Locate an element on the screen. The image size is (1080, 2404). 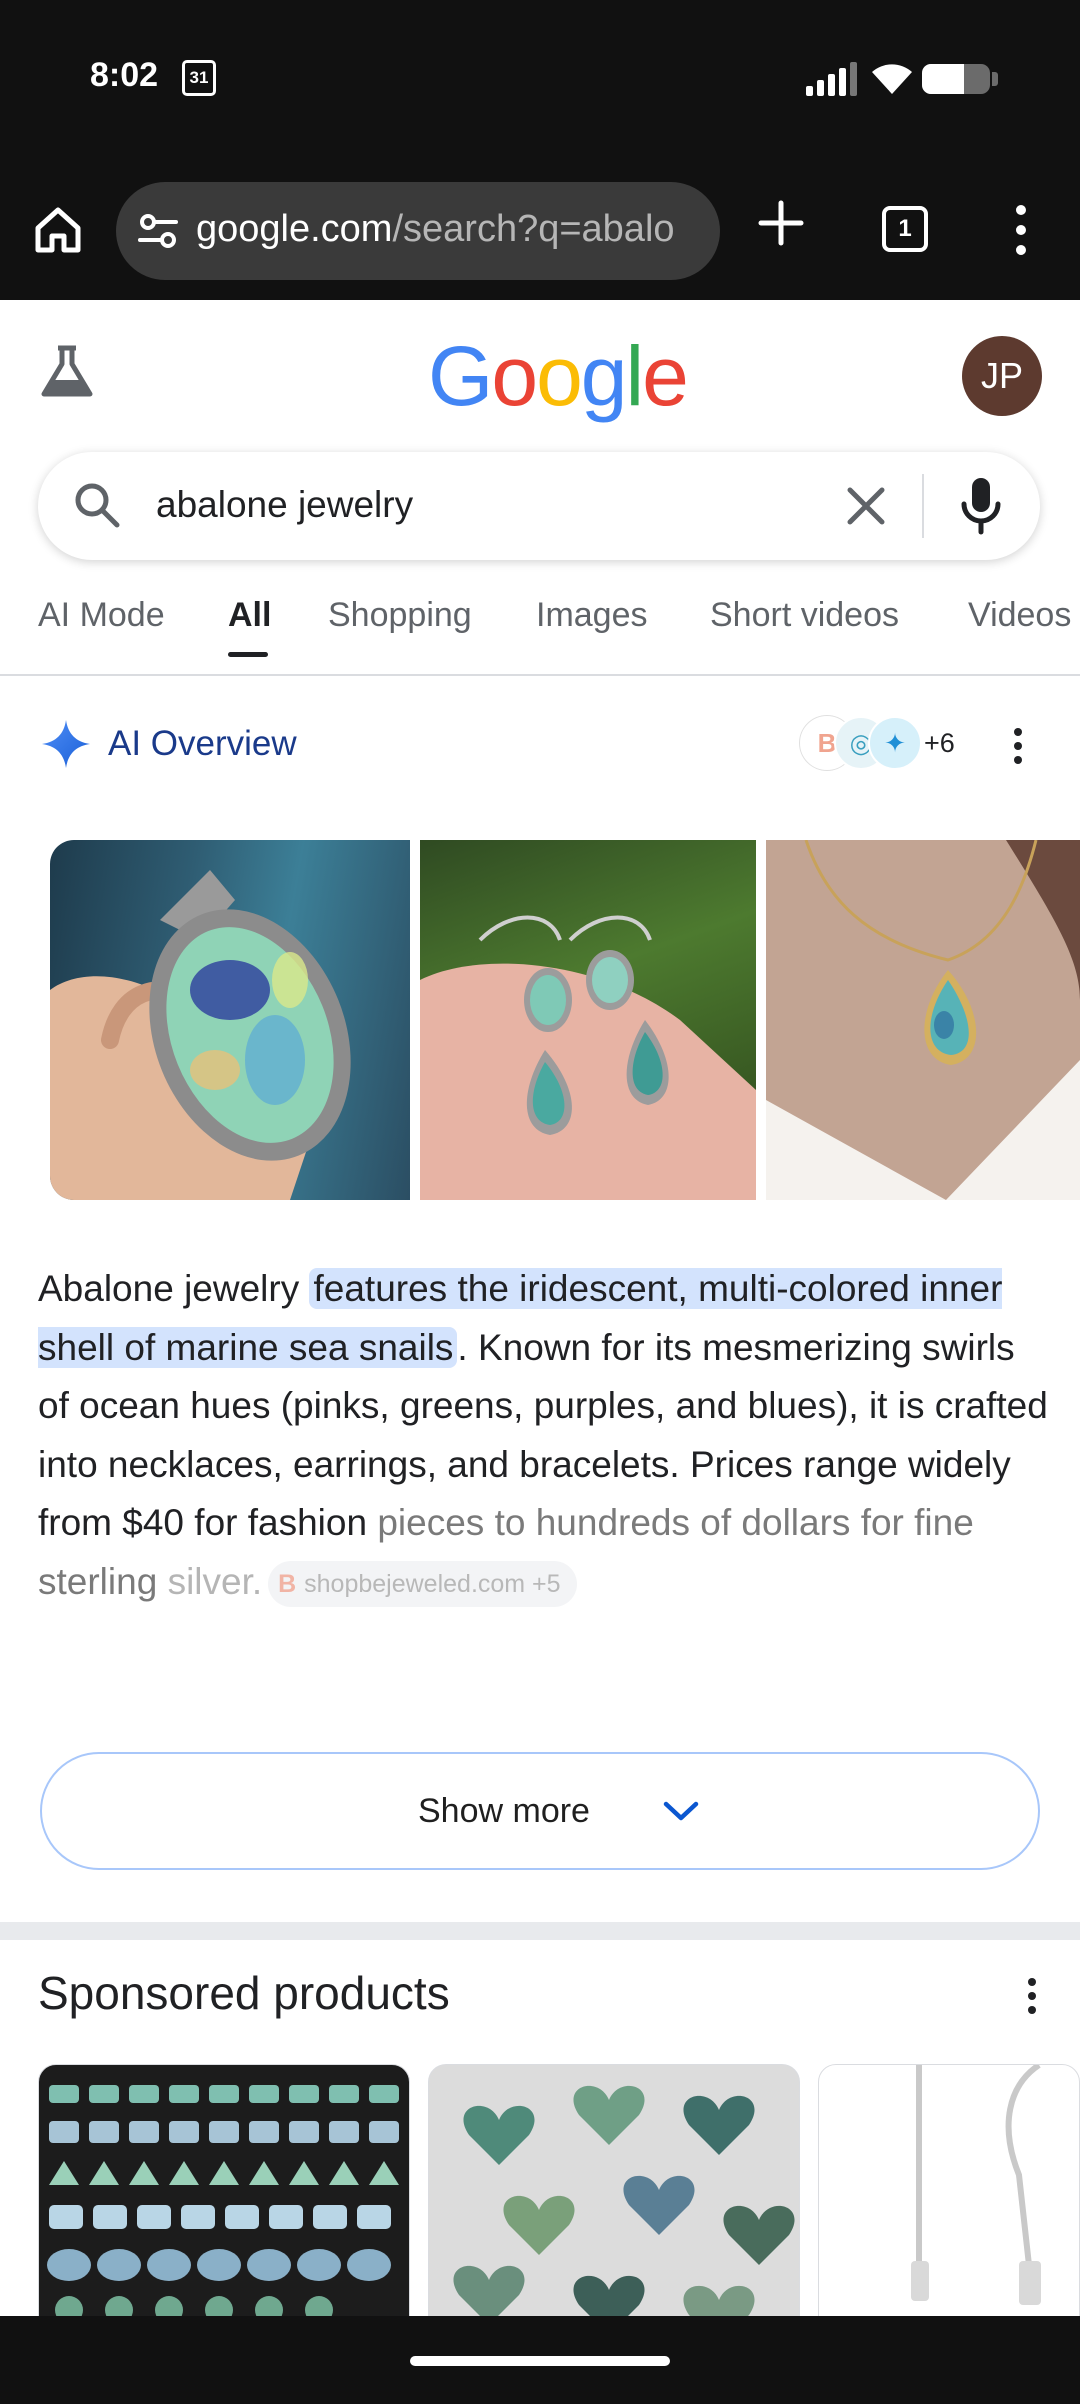
google-logo: Google is located at coordinates (558, 376).